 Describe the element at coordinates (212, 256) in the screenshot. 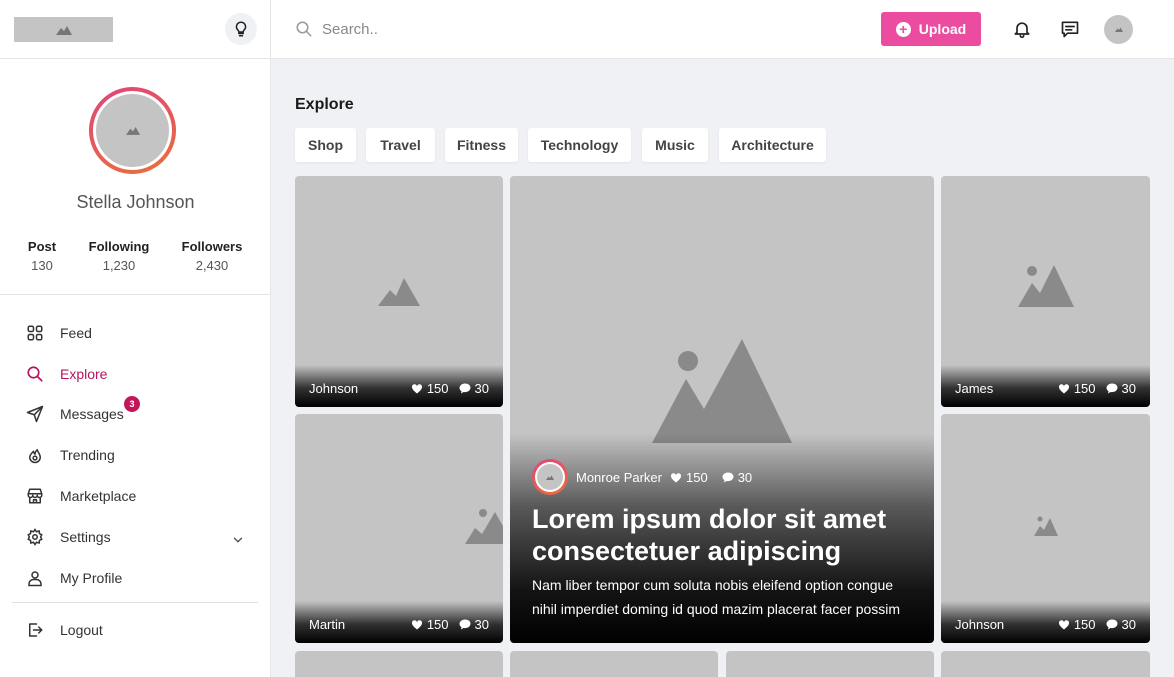

I see `stat-followers: Followers 2,430` at that location.